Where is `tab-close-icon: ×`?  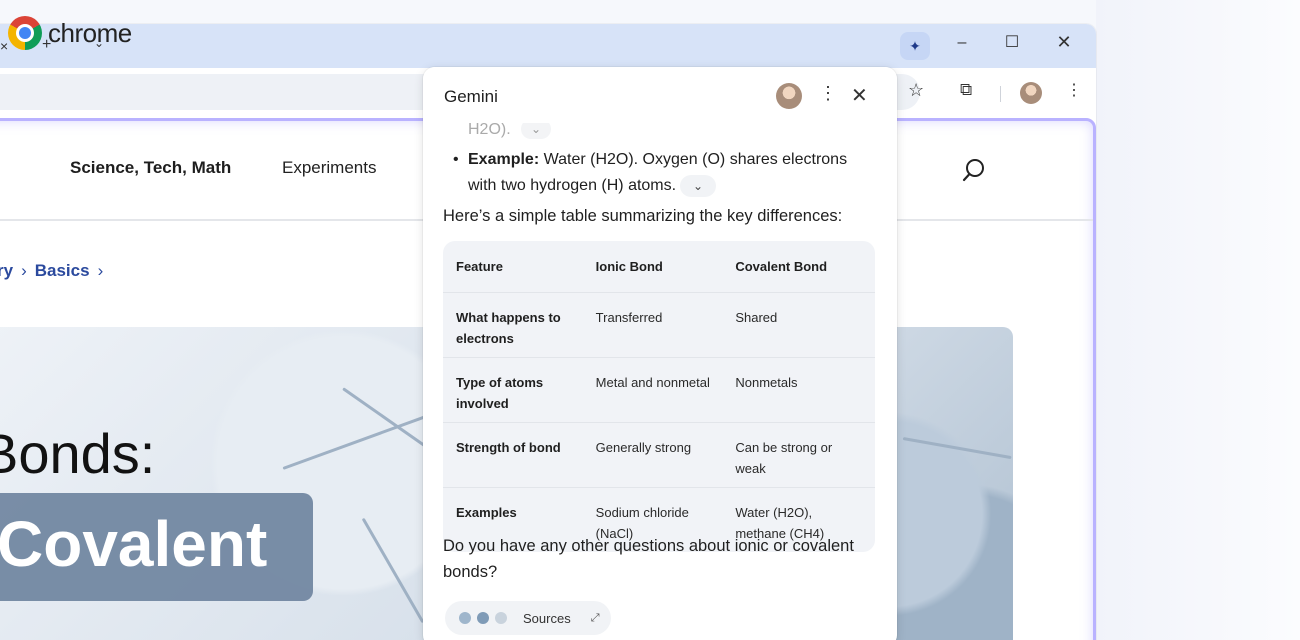 tab-close-icon: × is located at coordinates (4, 46).